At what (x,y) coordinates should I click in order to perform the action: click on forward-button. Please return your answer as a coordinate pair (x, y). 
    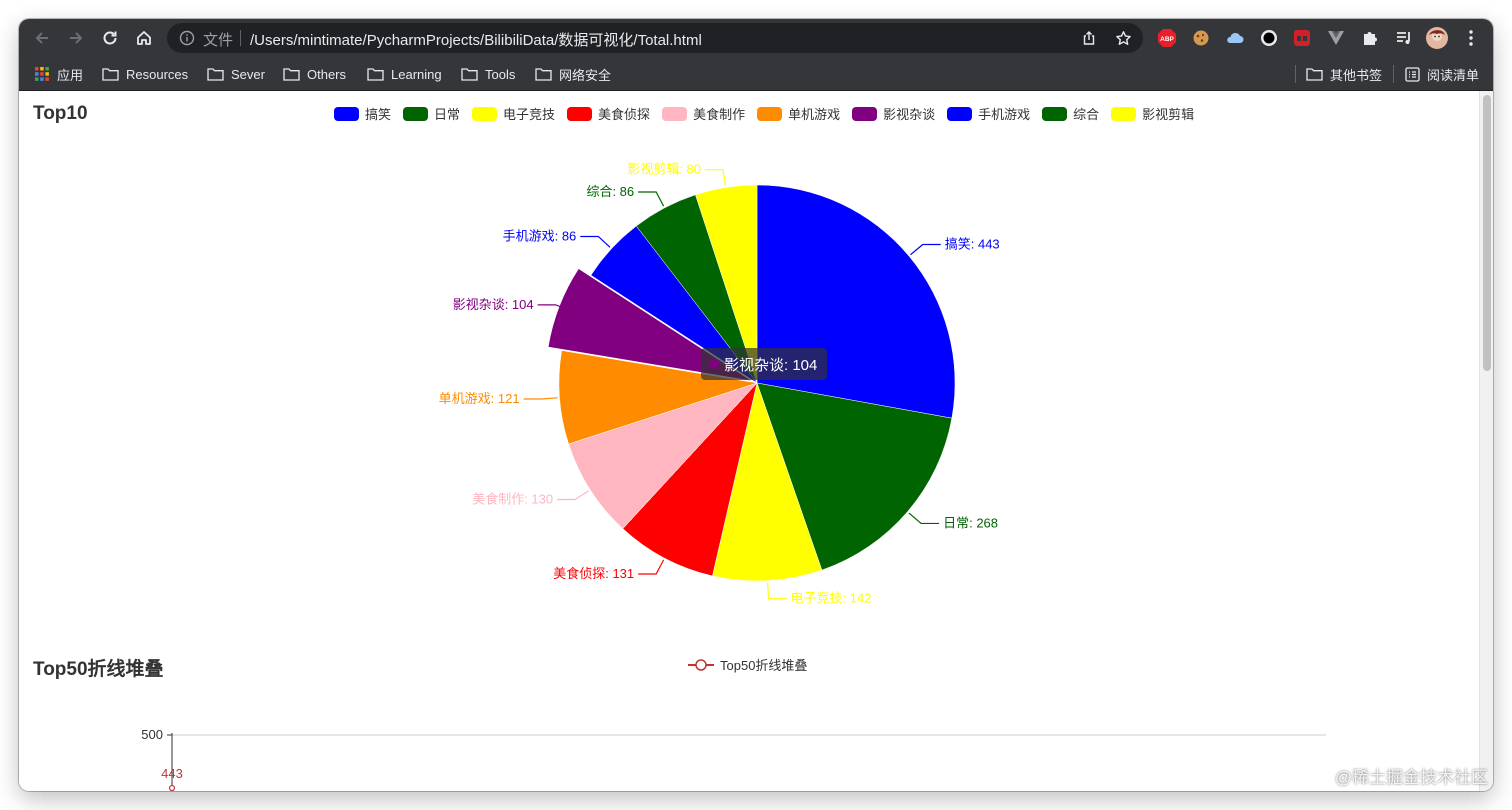
    Looking at the image, I should click on (76, 38).